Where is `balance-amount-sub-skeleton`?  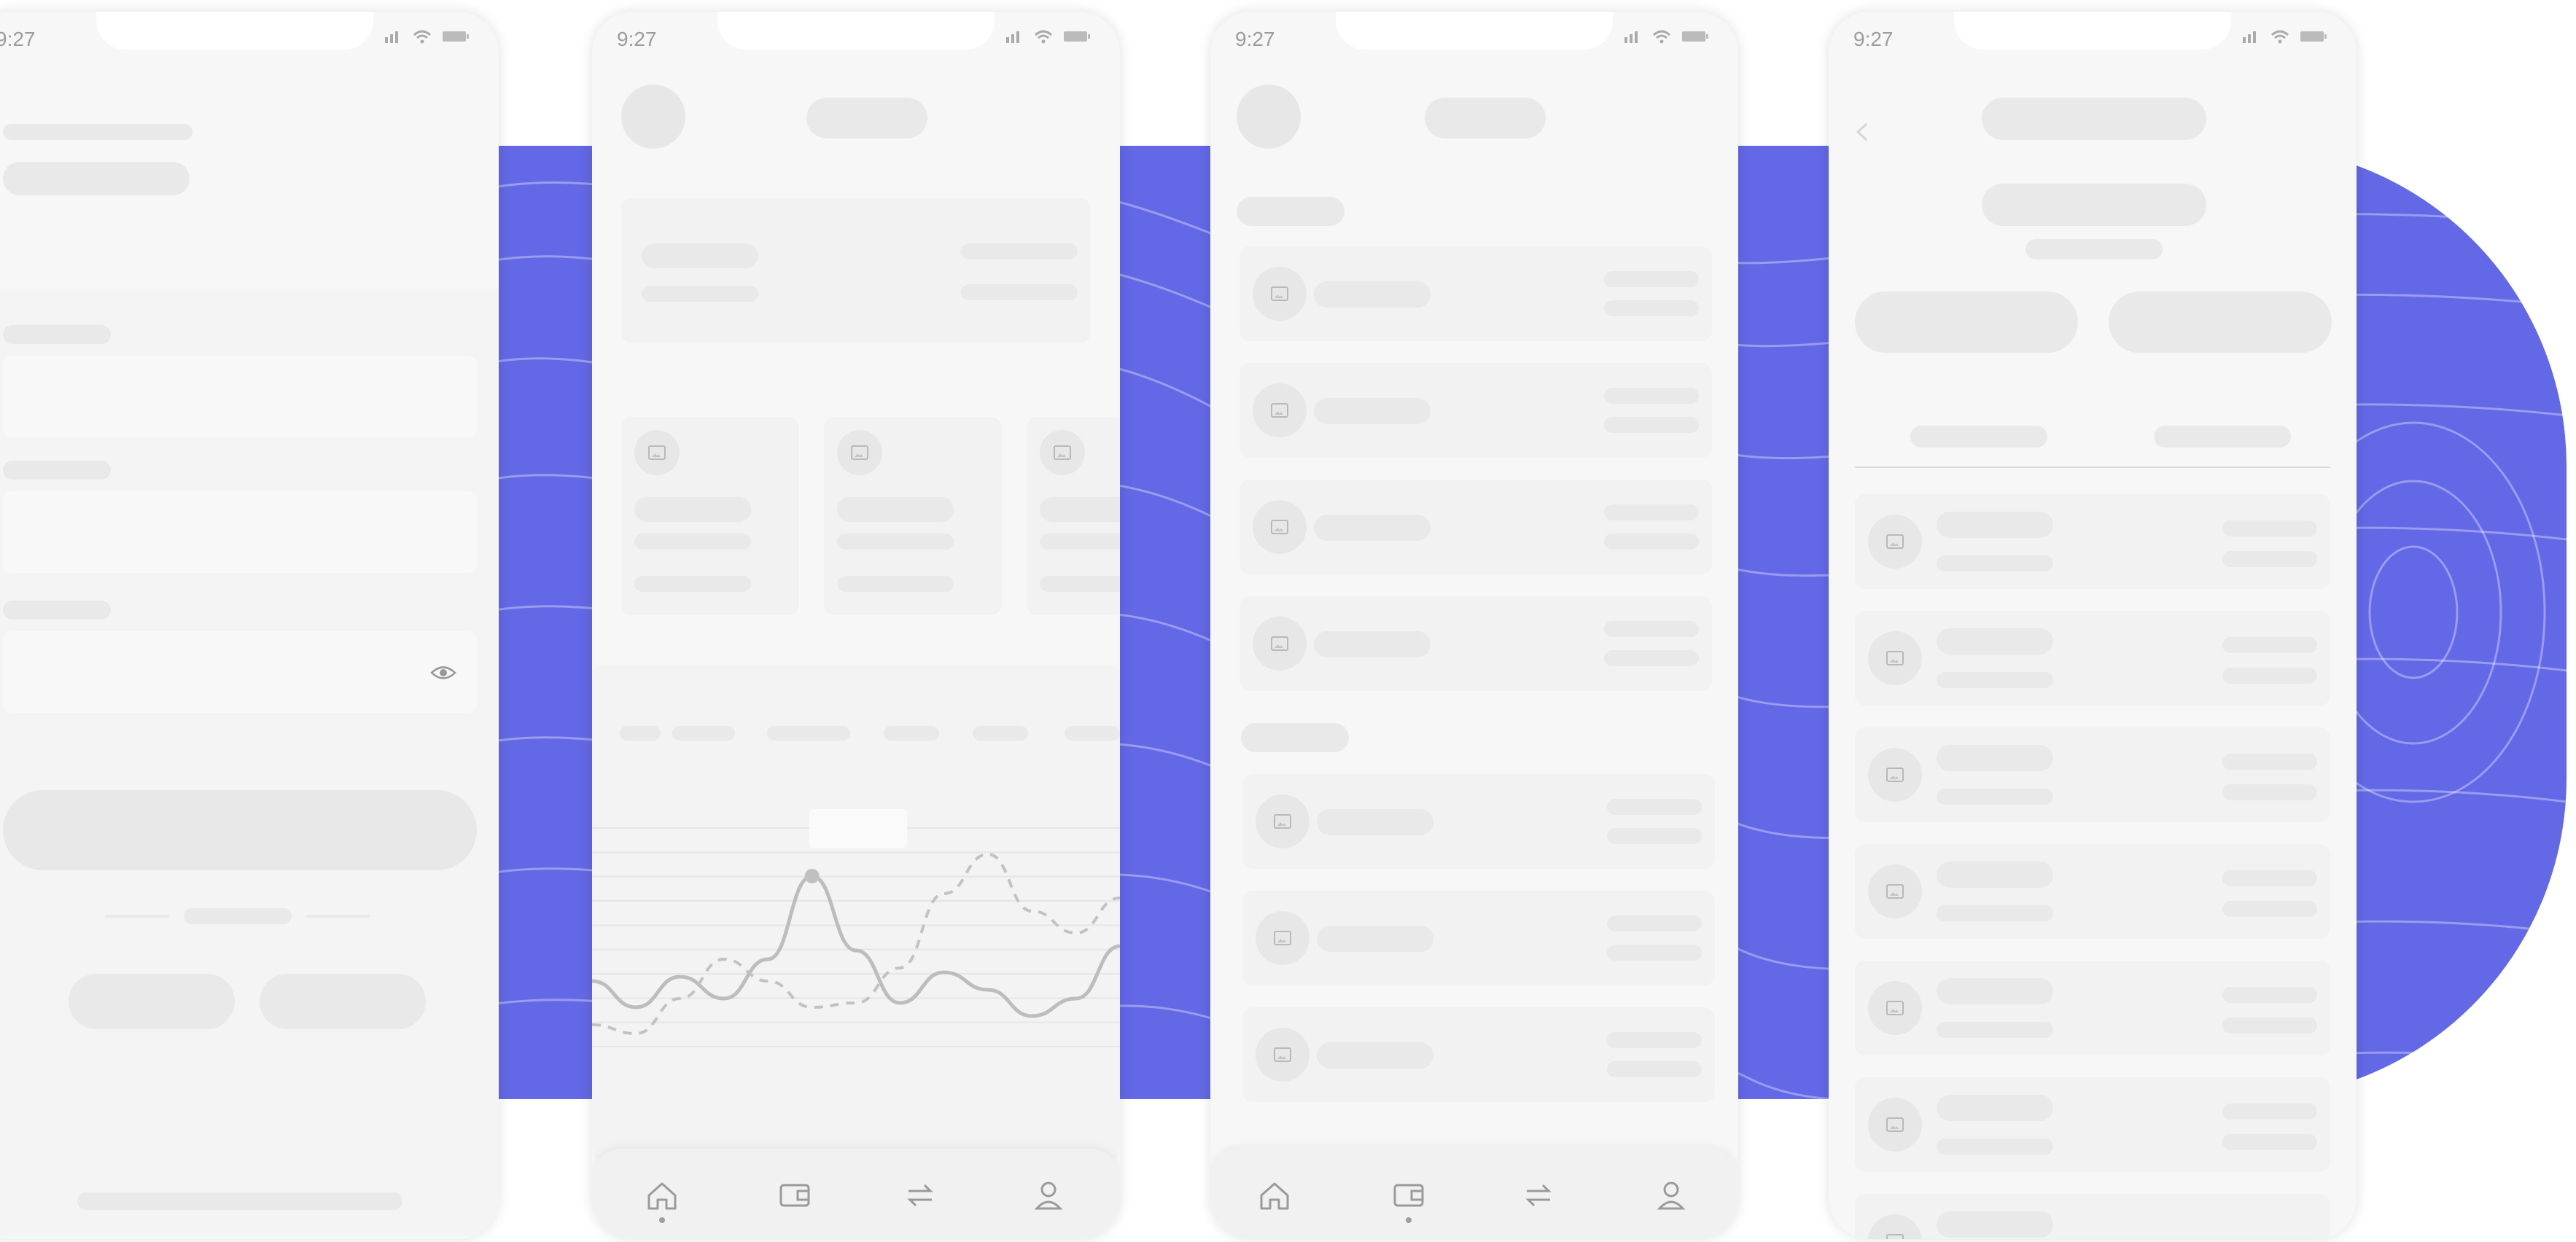
balance-amount-sub-skeleton is located at coordinates (1019, 292).